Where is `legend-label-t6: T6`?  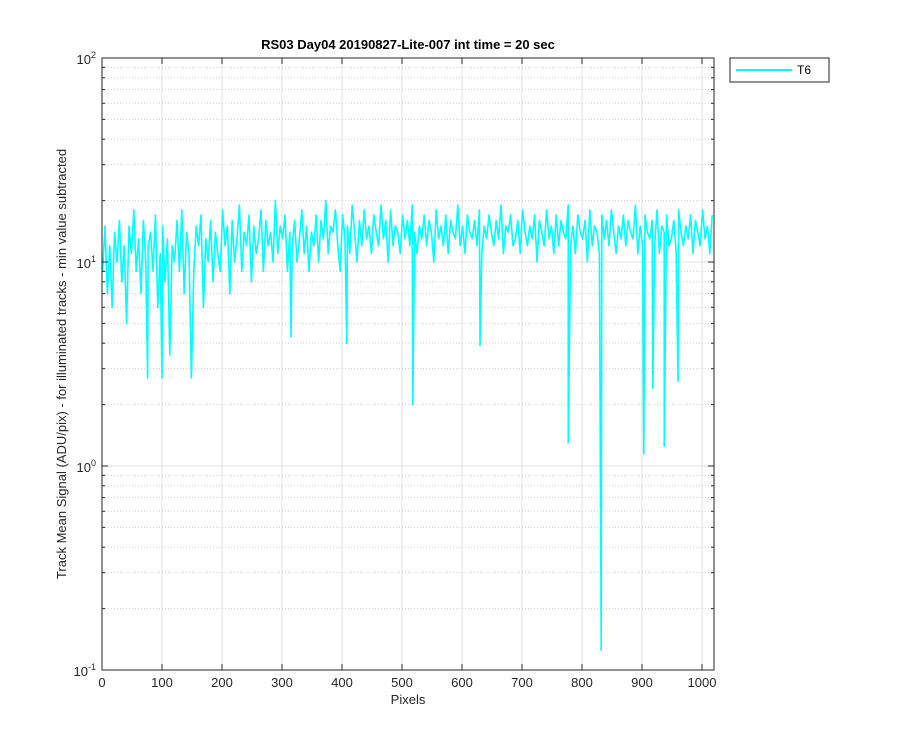
legend-label-t6: T6 is located at coordinates (804, 70).